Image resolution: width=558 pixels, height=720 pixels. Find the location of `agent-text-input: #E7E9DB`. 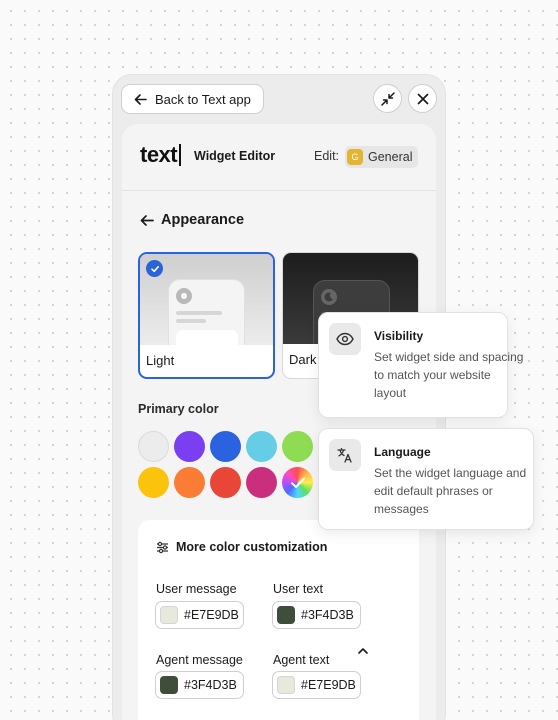

agent-text-input: #E7E9DB is located at coordinates (316, 685).